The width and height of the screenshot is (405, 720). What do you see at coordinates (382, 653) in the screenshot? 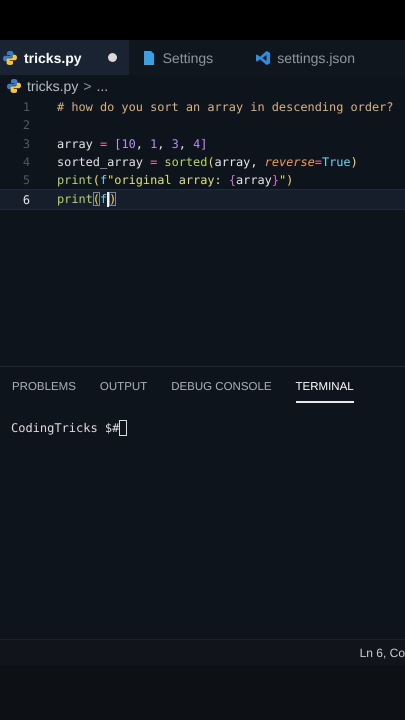
I see `cursor-position: Ln 6, Co` at bounding box center [382, 653].